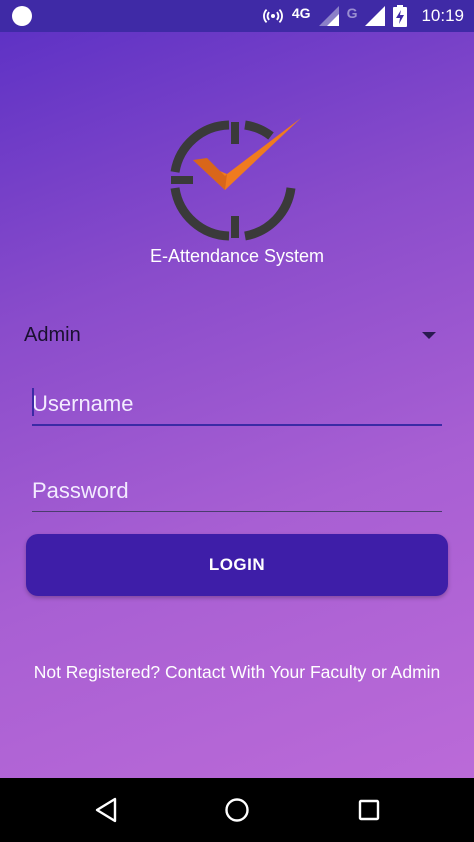 This screenshot has width=474, height=842. Describe the element at coordinates (233, 335) in the screenshot. I see `role-dropdown: Admin` at that location.